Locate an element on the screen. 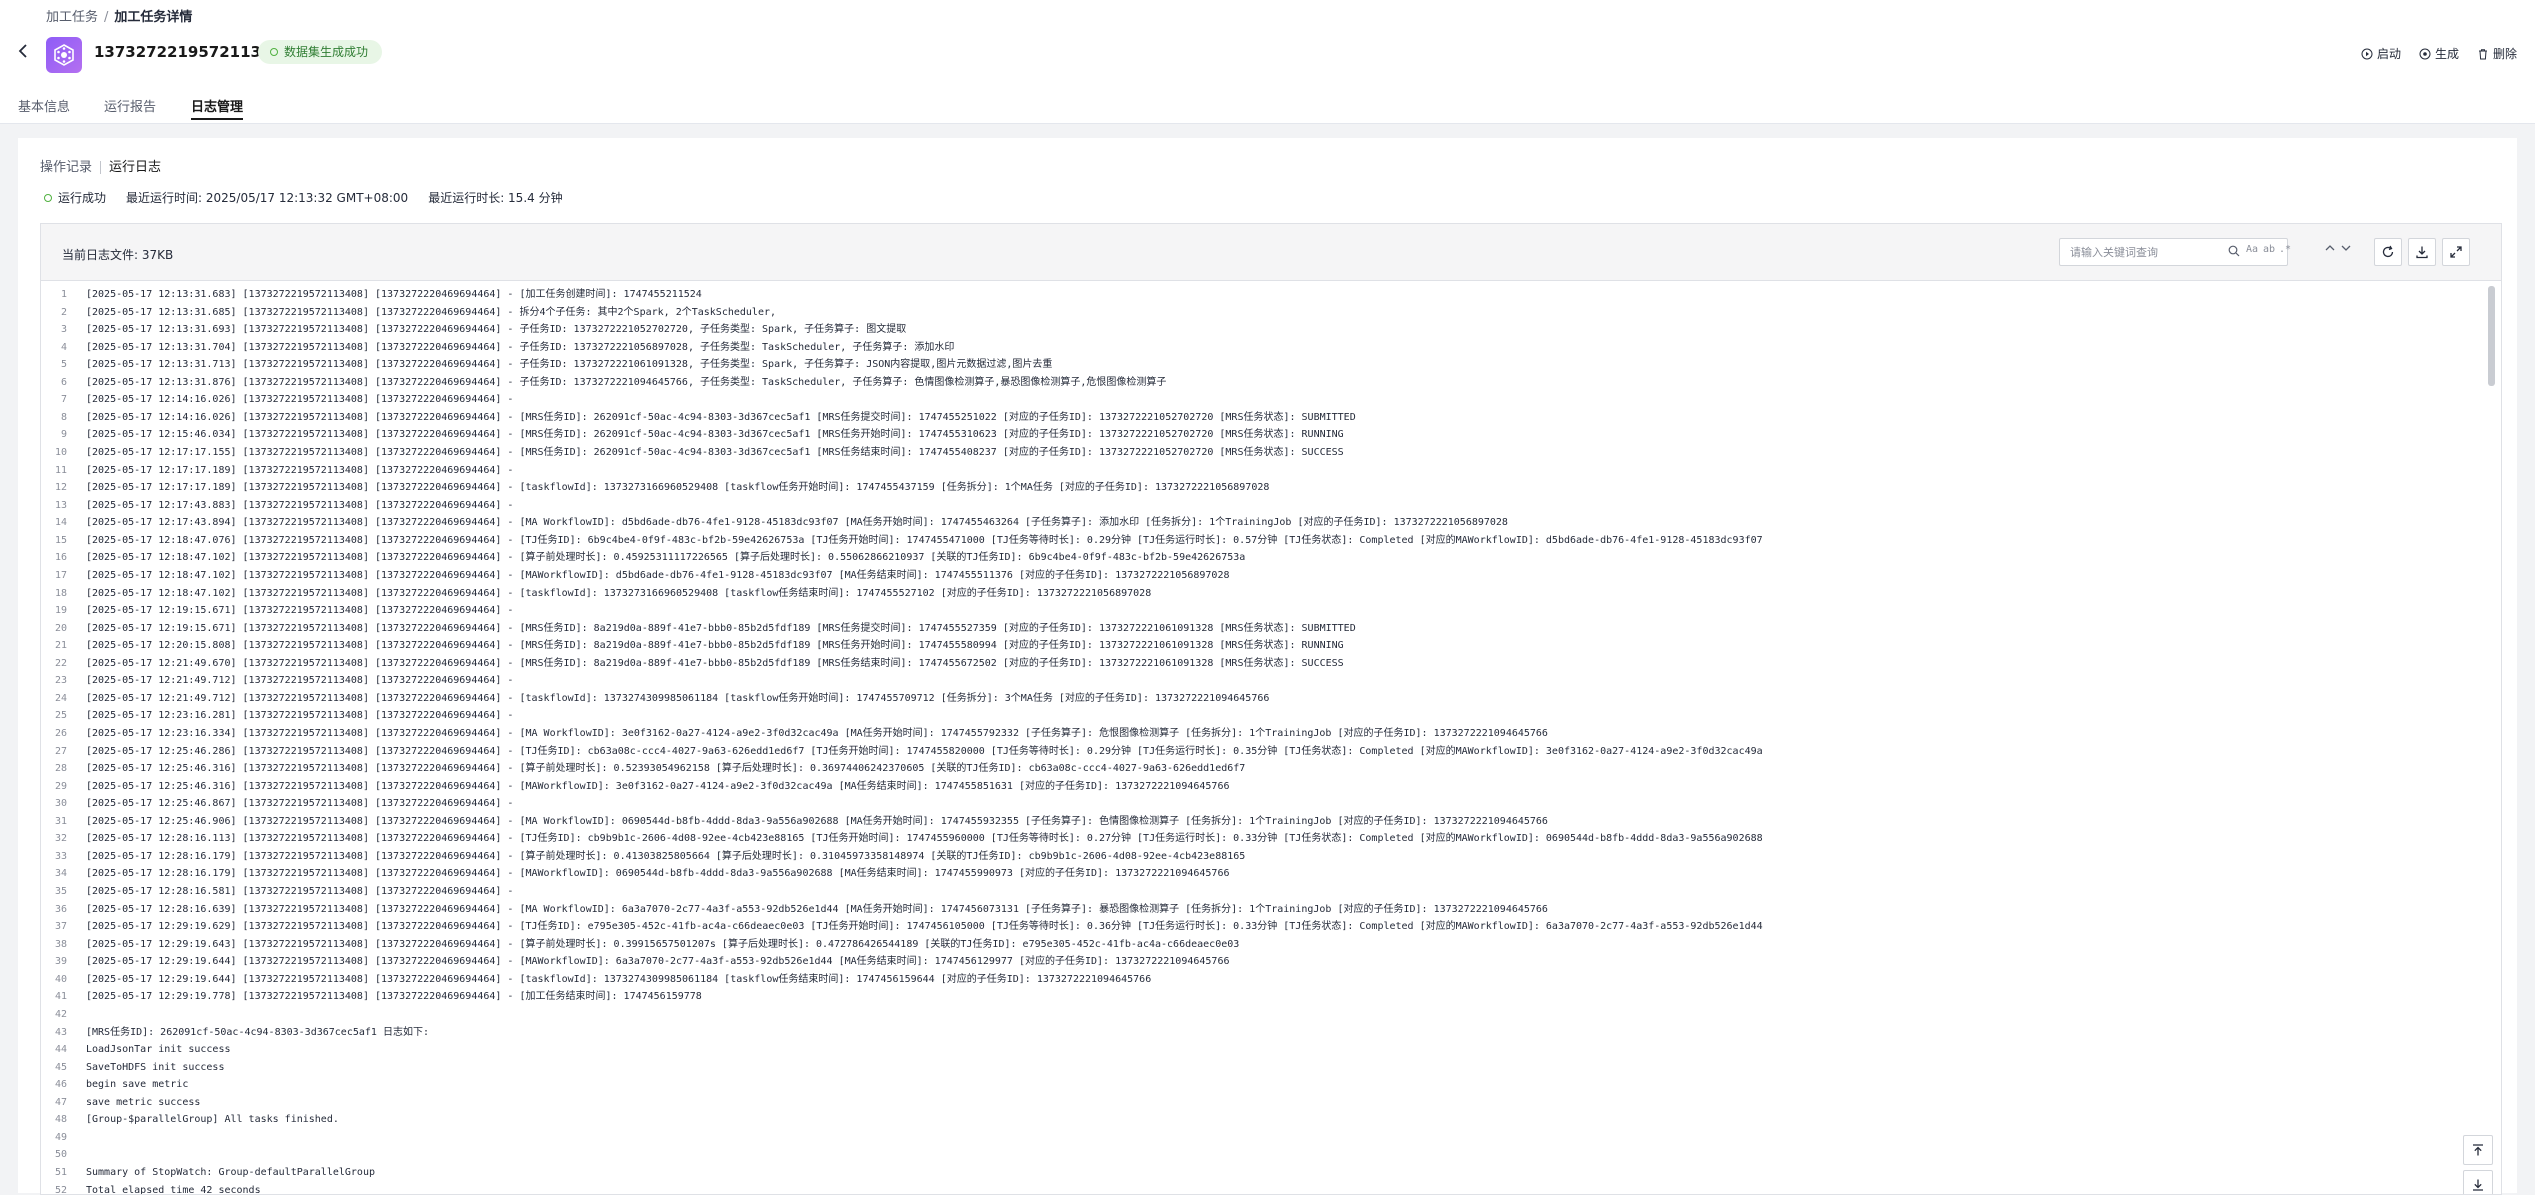  match-word-toggle: ab is located at coordinates (2269, 249).